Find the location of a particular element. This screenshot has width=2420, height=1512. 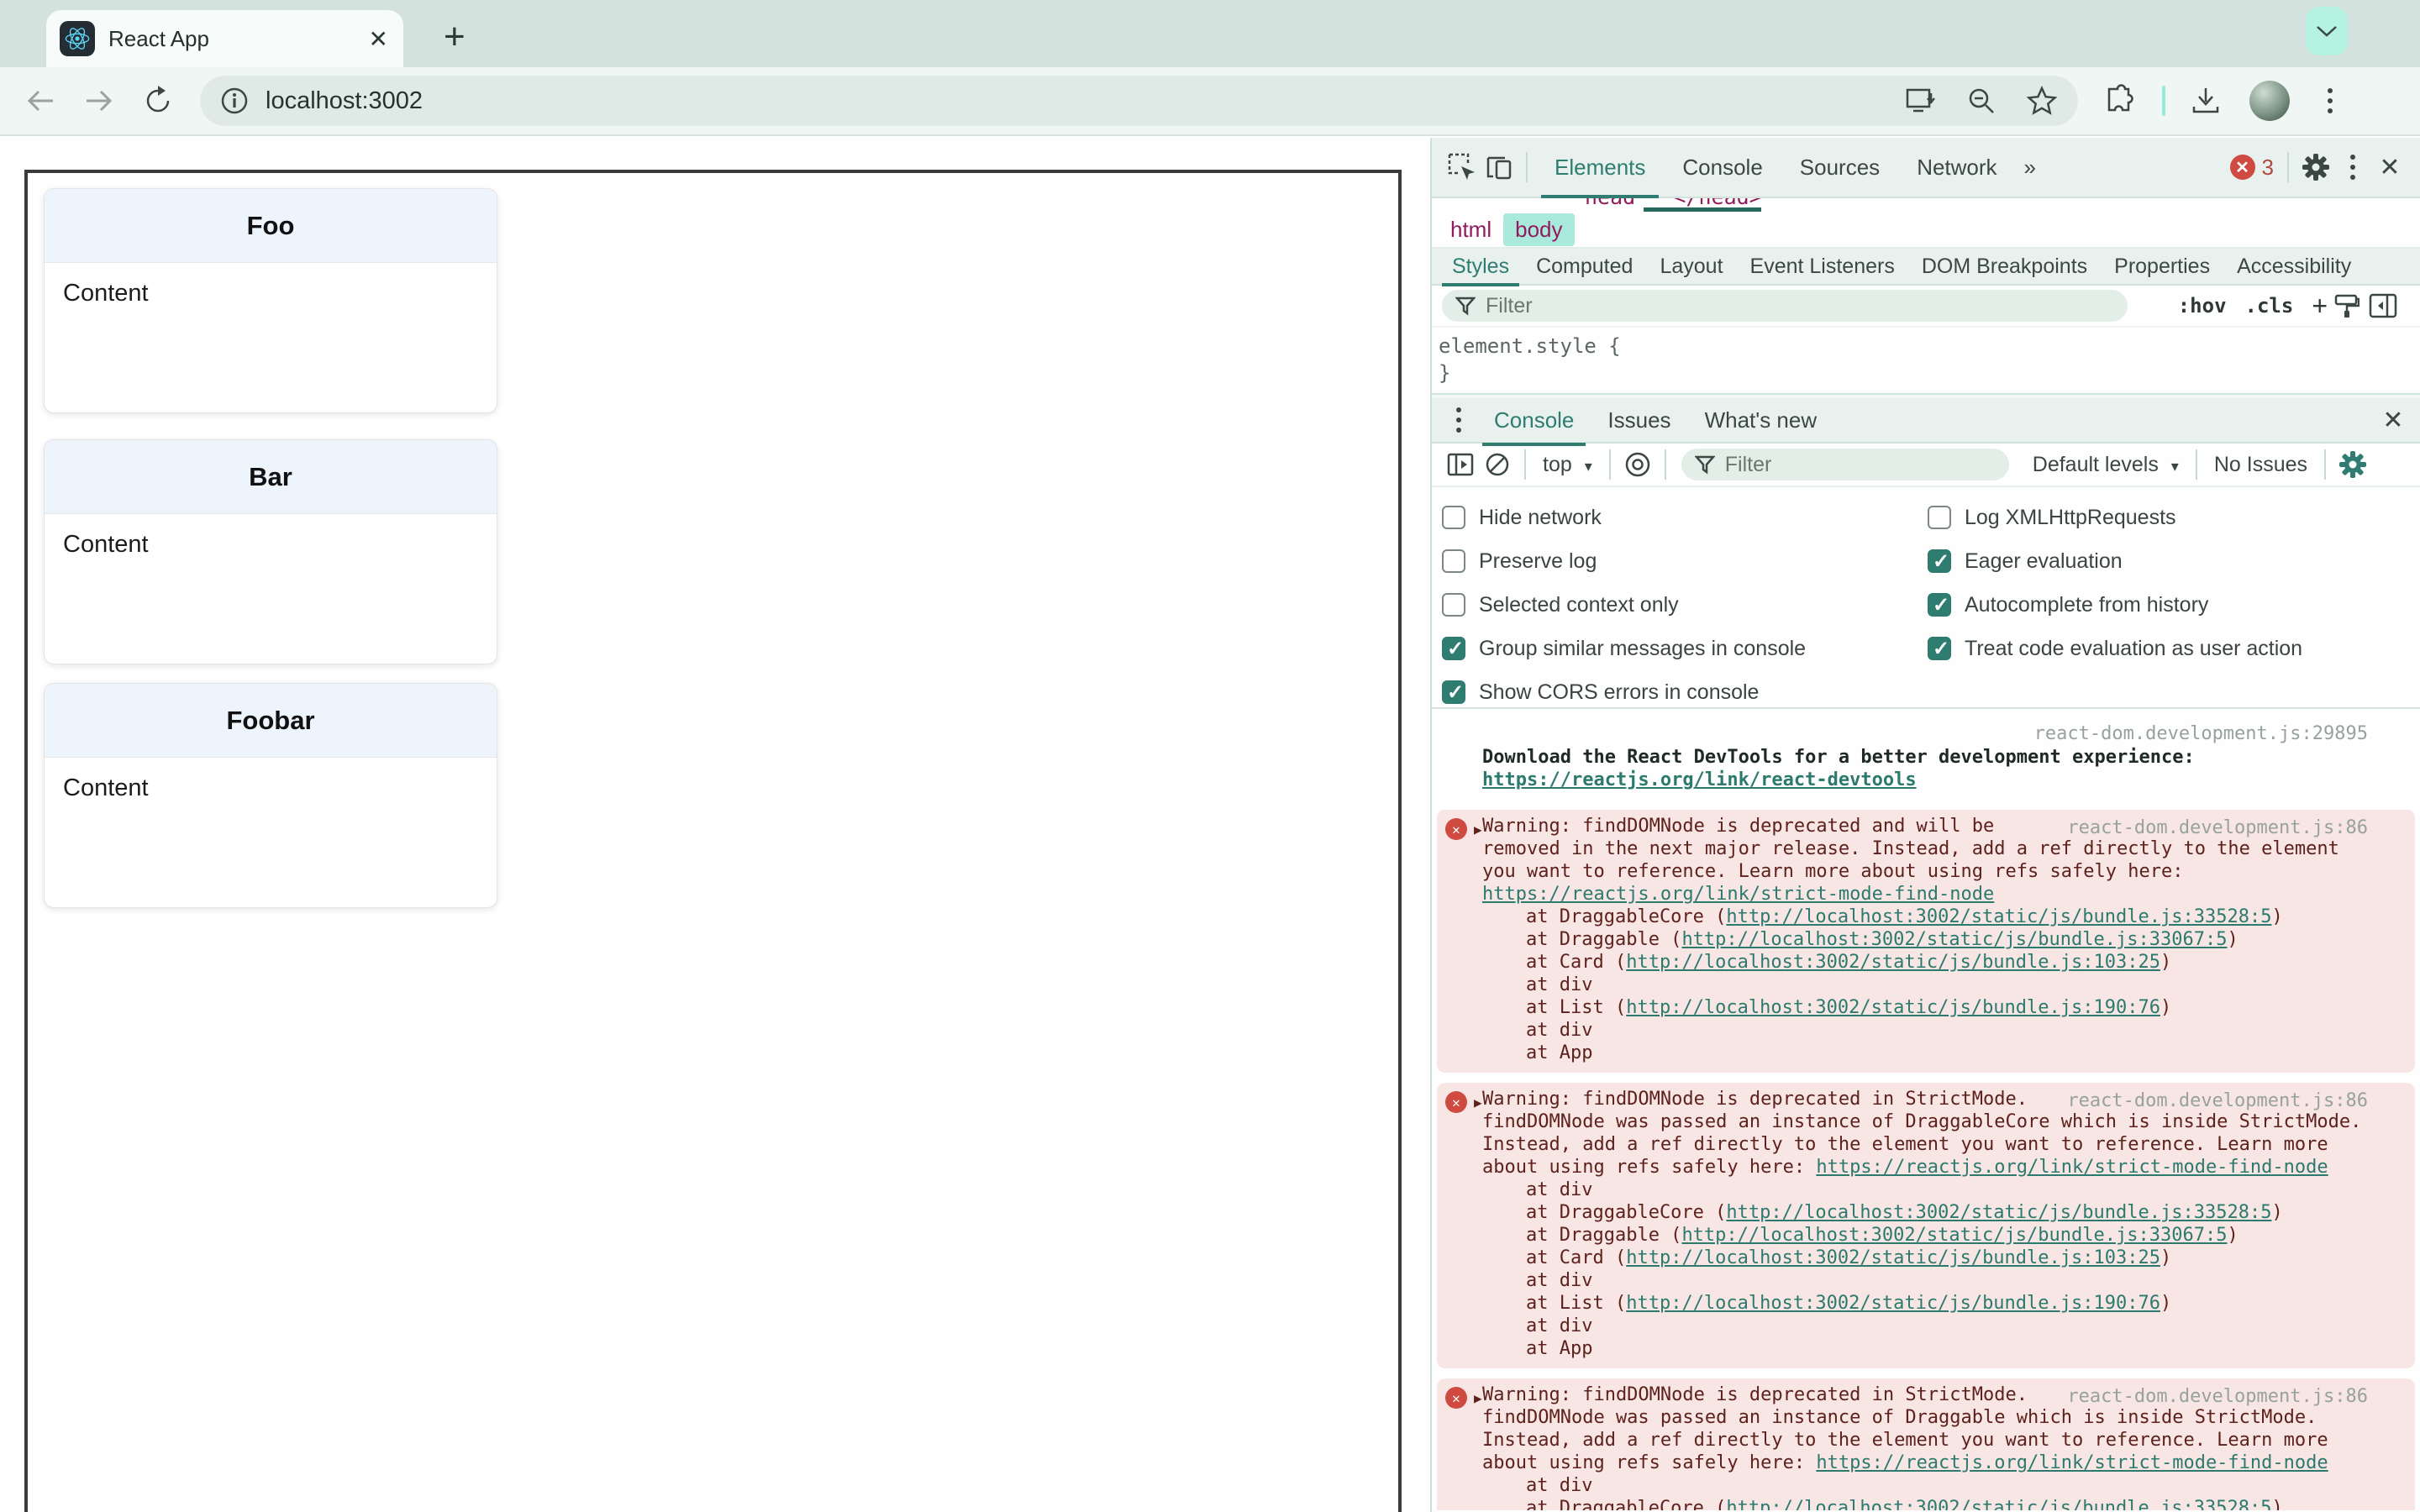

downloads-icon is located at coordinates (2206, 100).